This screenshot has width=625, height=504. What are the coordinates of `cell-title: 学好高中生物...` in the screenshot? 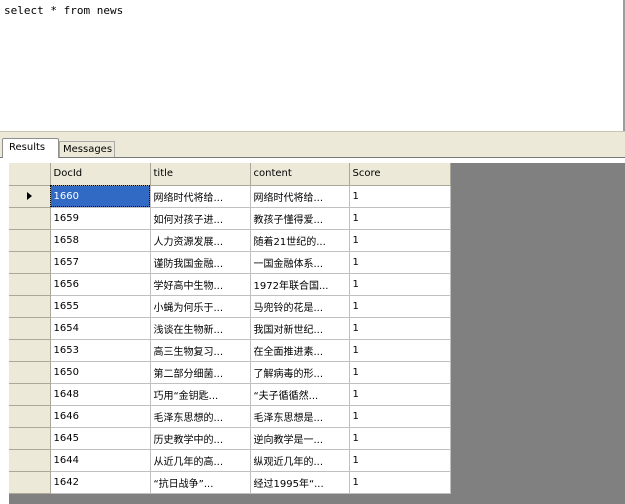 It's located at (200, 284).